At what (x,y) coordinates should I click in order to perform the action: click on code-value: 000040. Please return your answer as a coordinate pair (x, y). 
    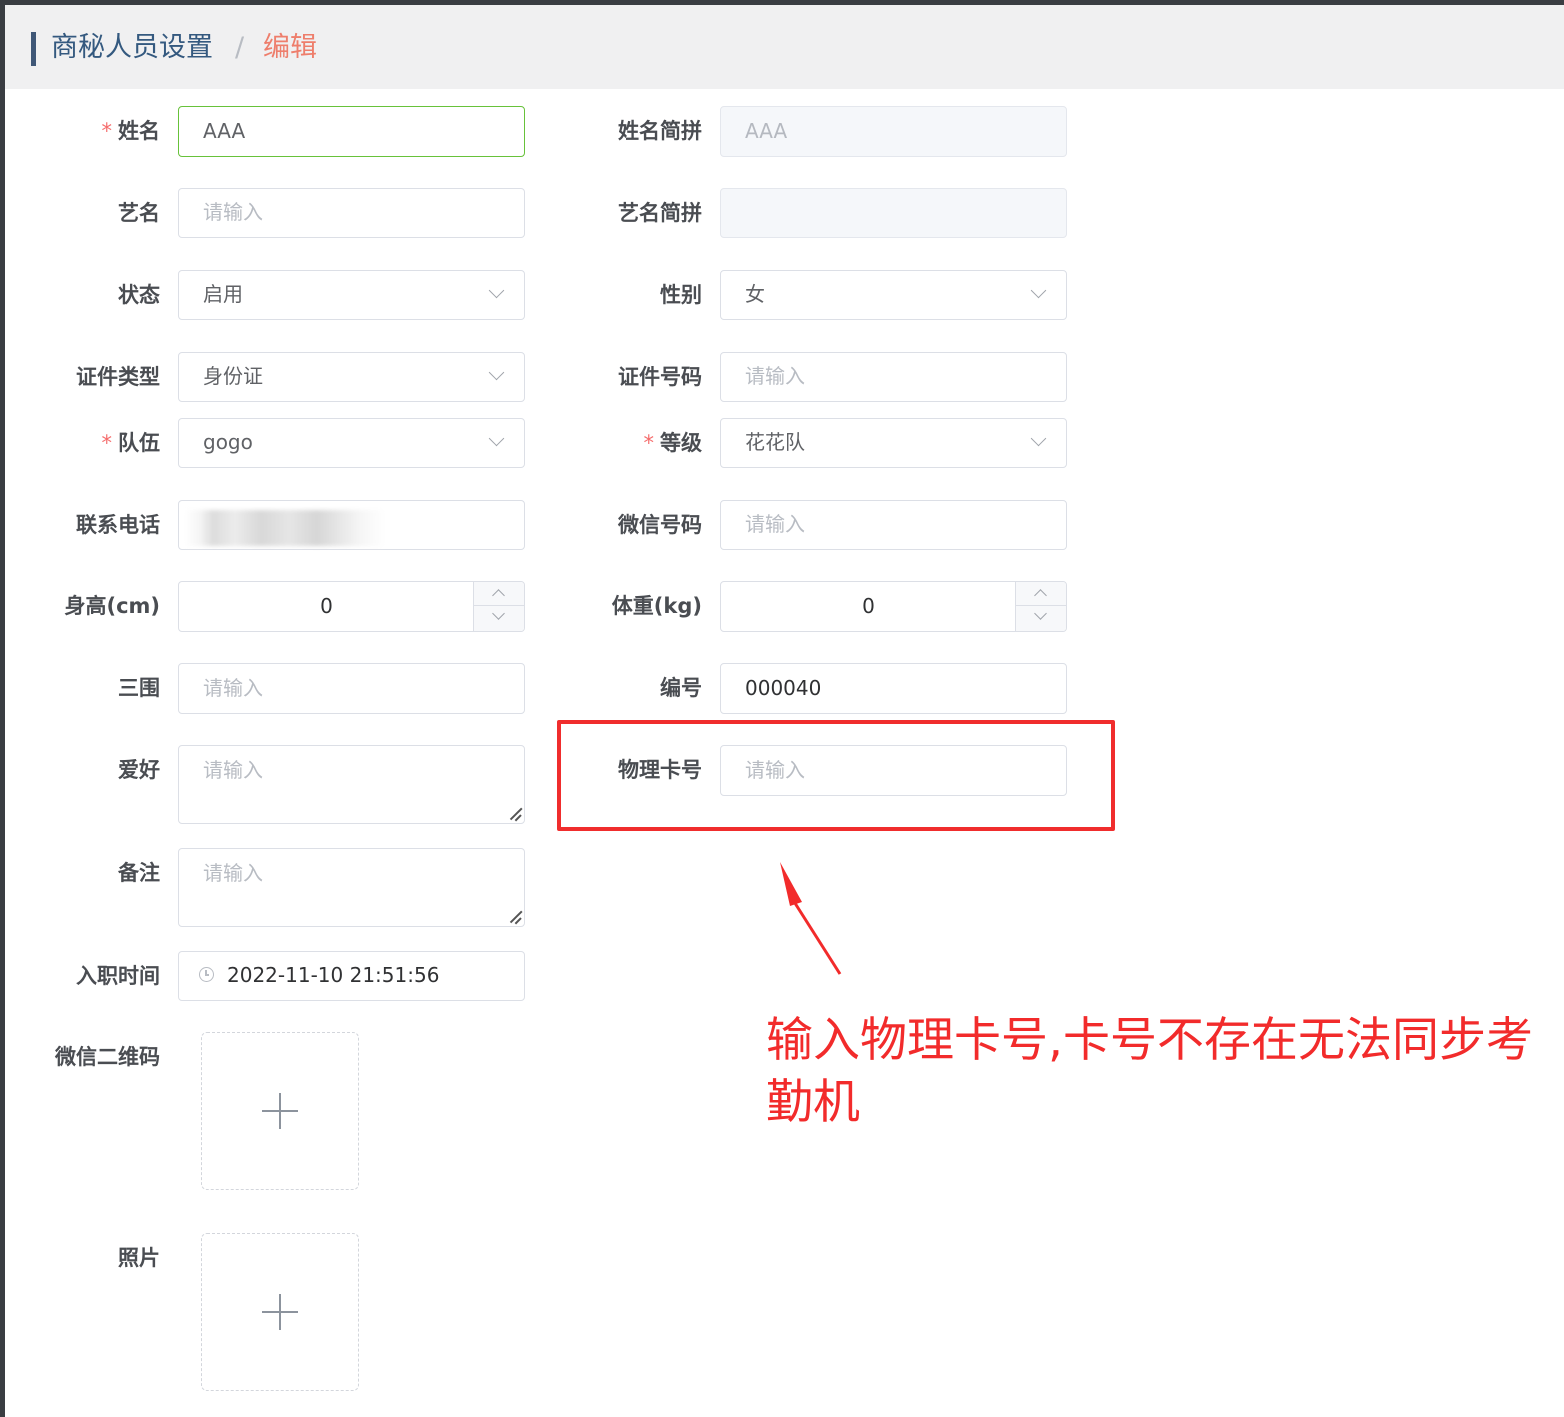
    Looking at the image, I should click on (783, 688).